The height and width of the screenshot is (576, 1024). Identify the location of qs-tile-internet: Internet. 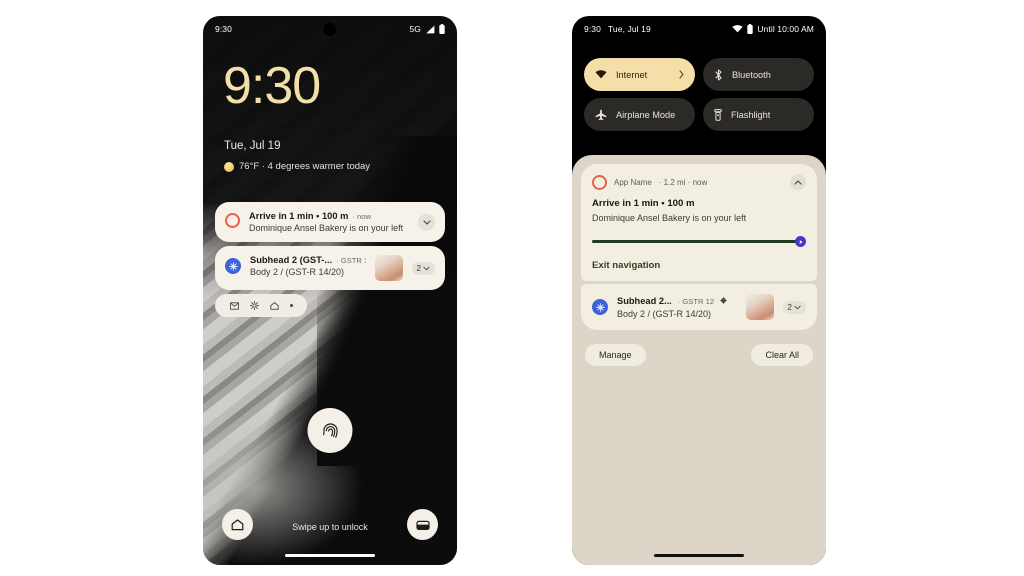
(639, 74).